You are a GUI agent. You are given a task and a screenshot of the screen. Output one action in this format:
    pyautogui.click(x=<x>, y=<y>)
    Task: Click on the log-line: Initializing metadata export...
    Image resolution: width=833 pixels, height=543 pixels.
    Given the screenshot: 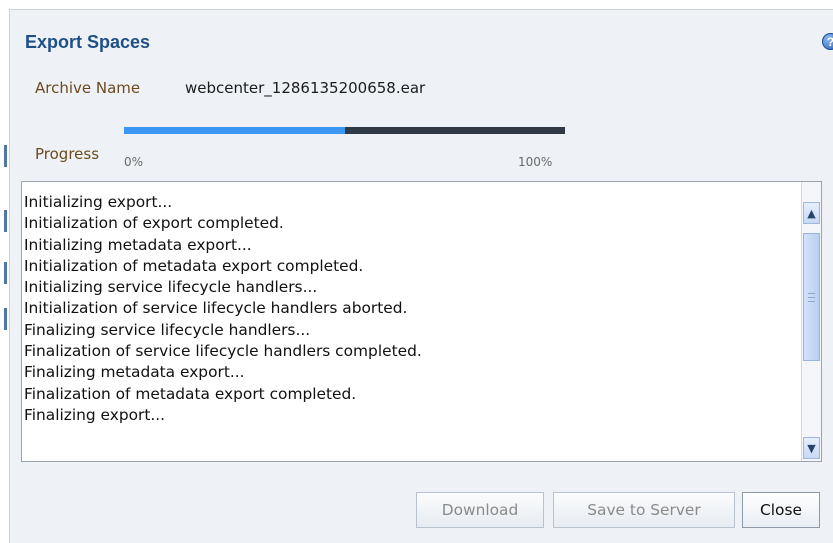 What is the action you would take?
    pyautogui.click(x=138, y=244)
    